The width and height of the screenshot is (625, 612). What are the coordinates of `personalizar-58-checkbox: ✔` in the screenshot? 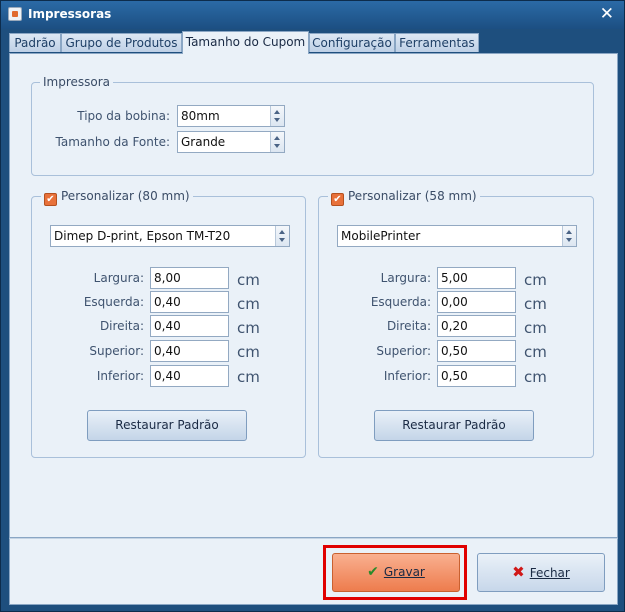 It's located at (337, 199).